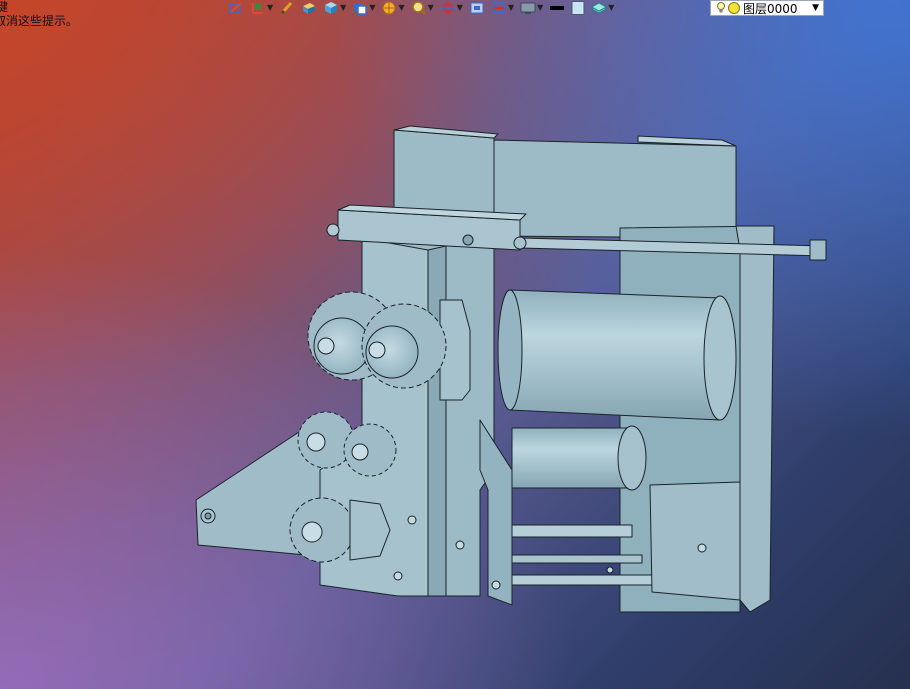  I want to click on cube-icon, so click(331, 8).